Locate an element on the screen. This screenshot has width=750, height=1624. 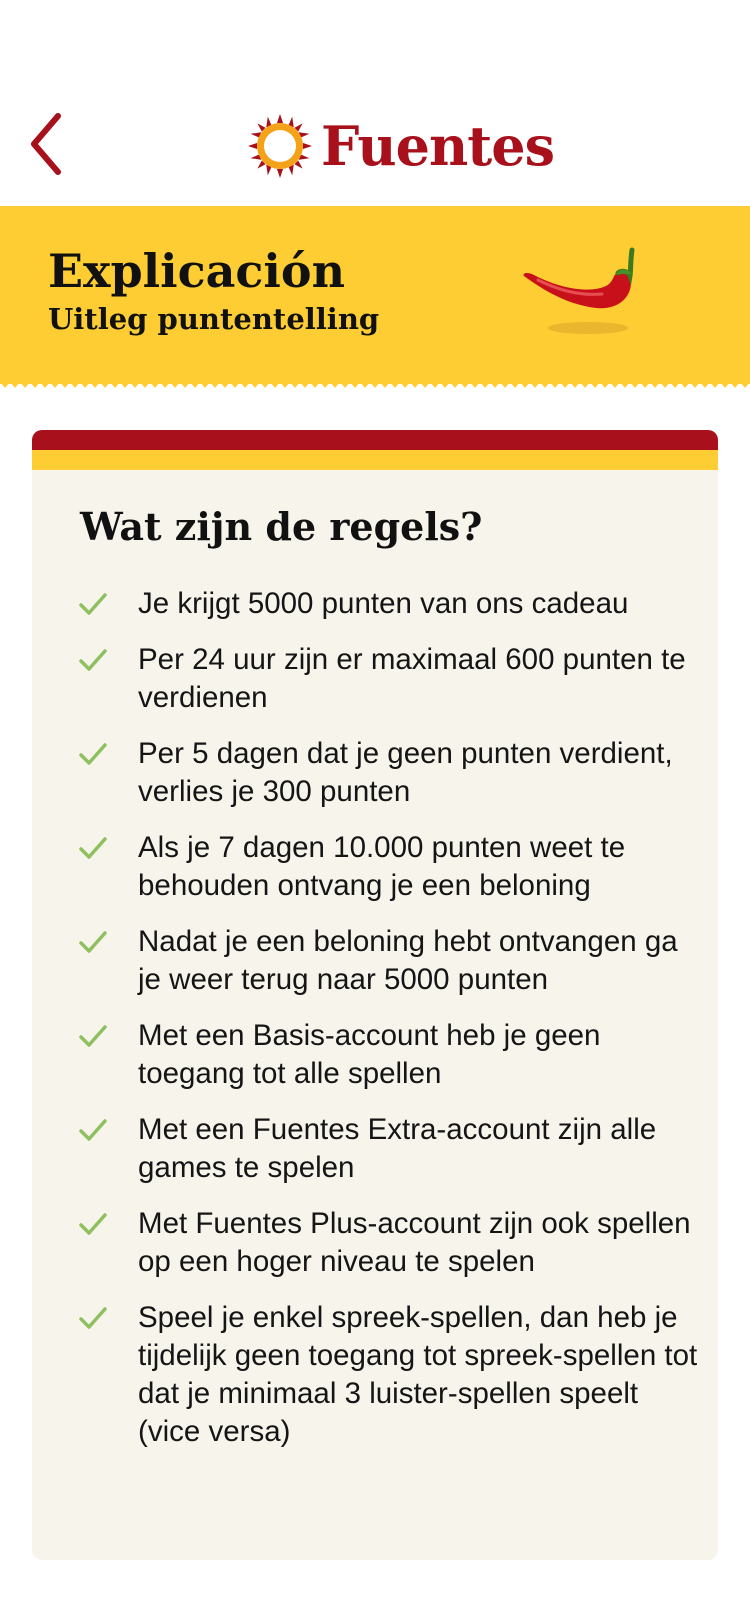
sun-icon is located at coordinates (280, 146).